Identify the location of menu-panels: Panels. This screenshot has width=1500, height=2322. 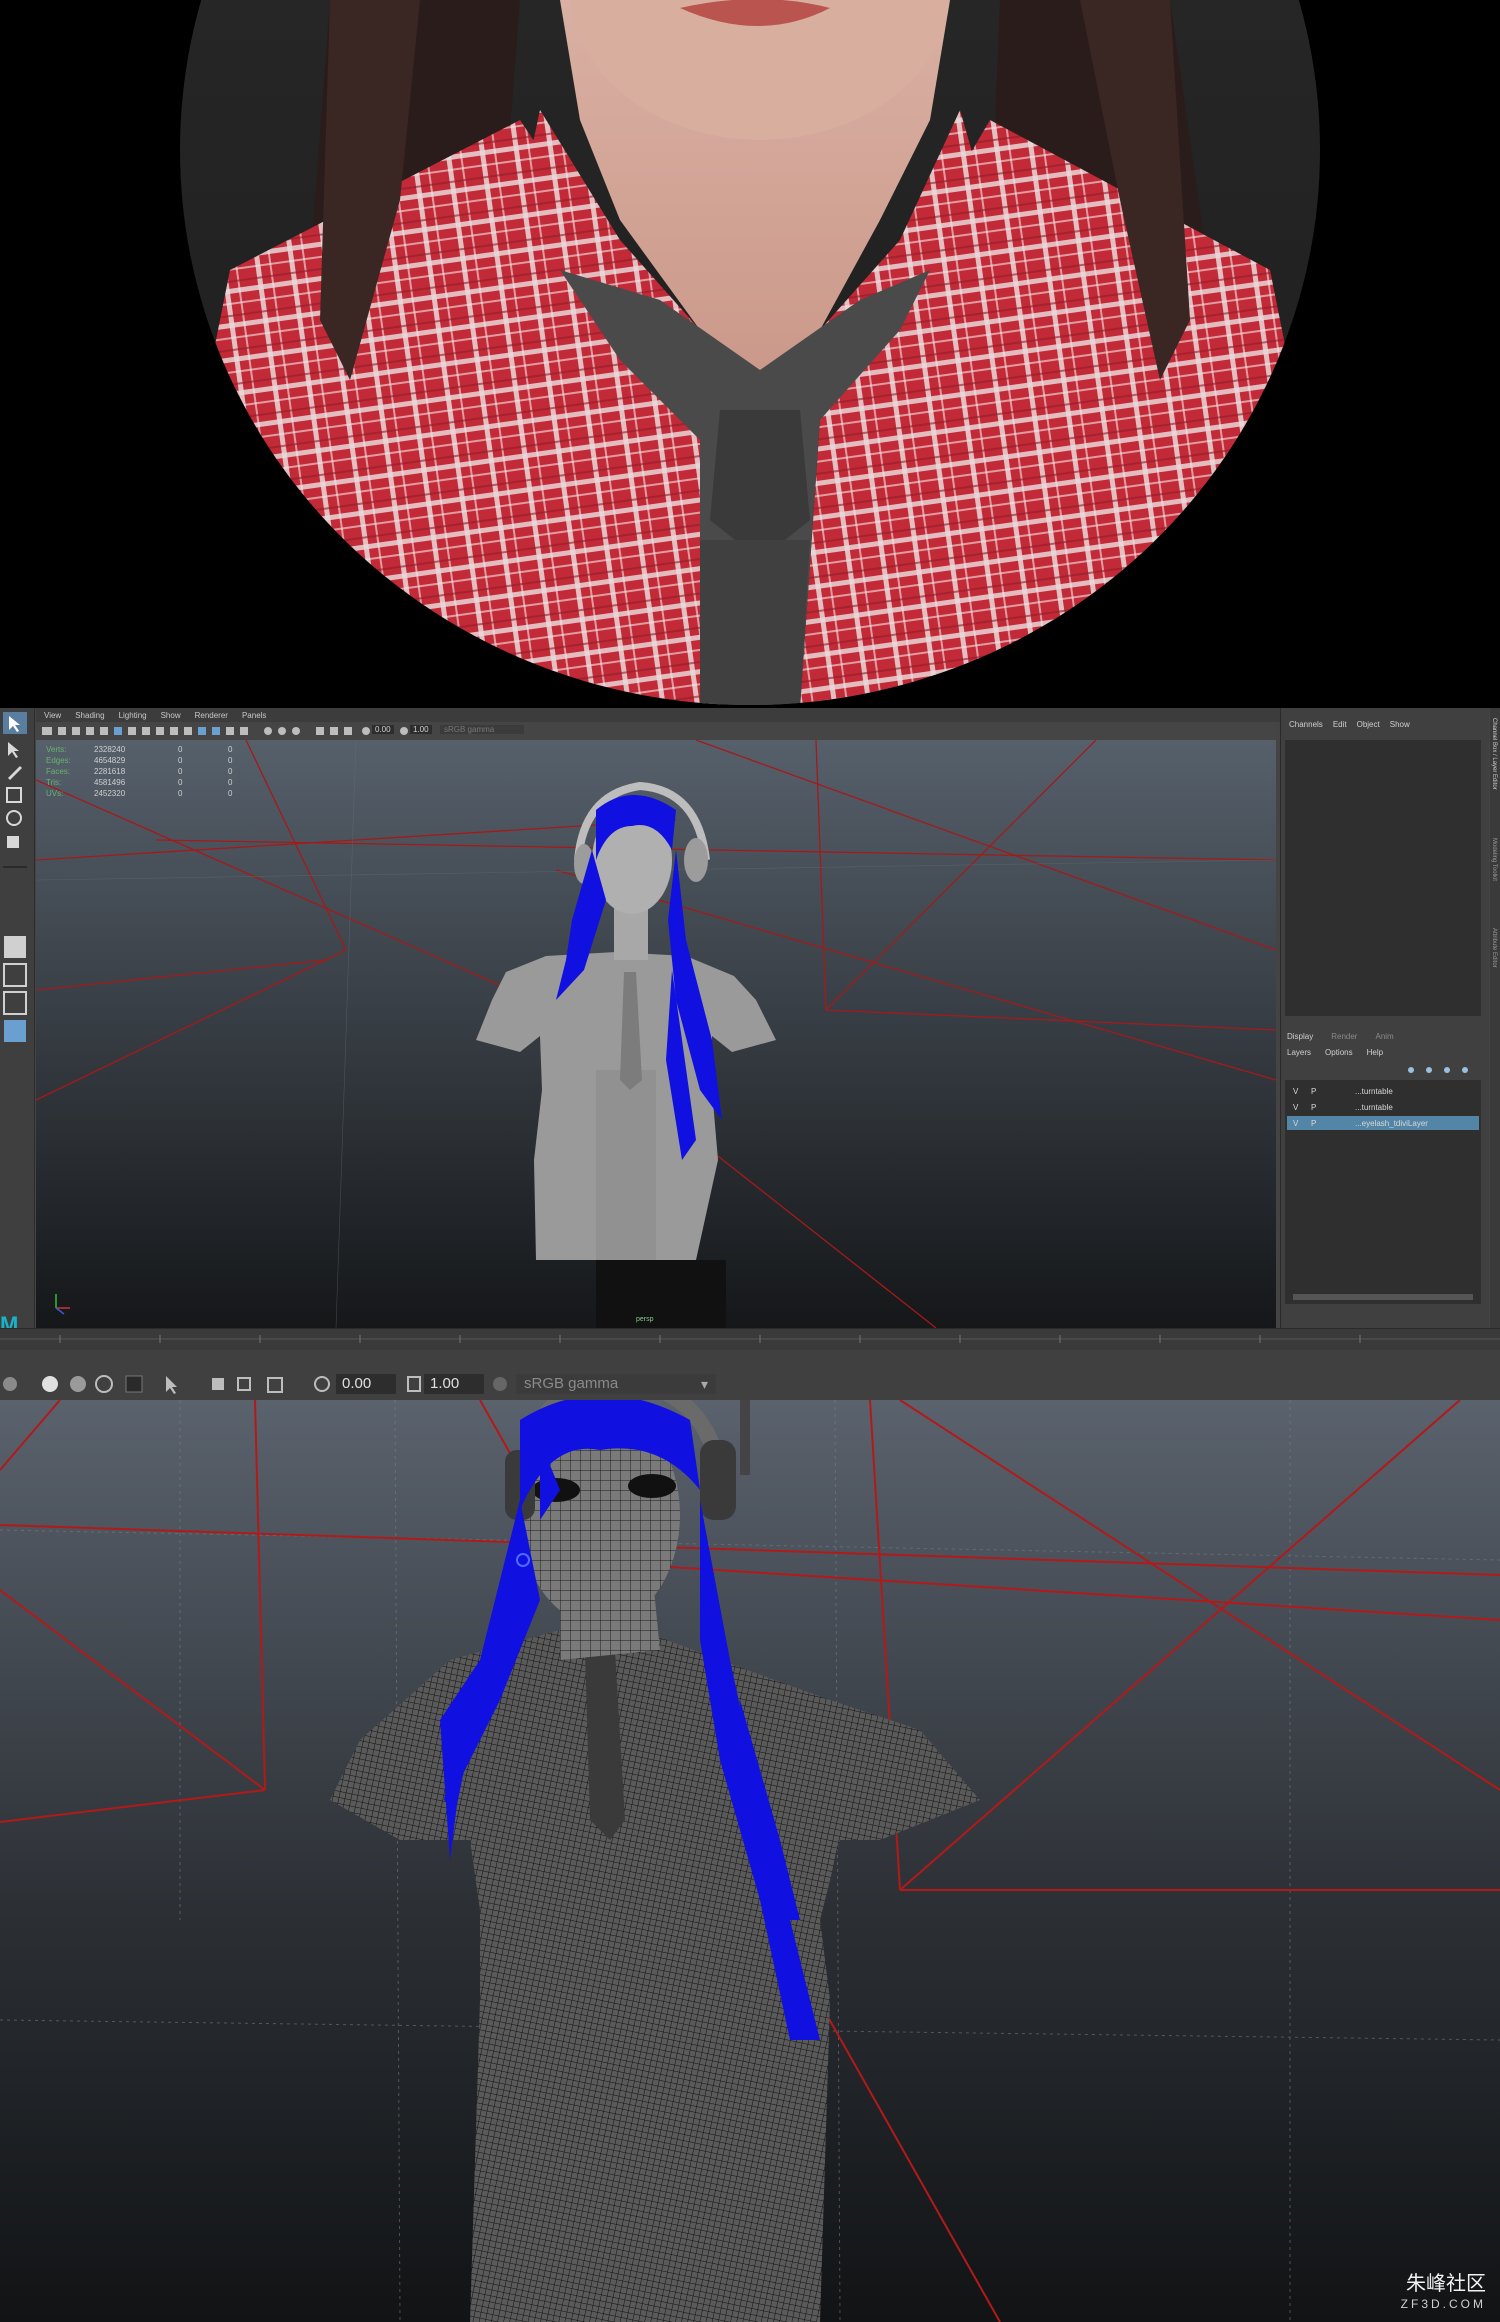
(254, 715).